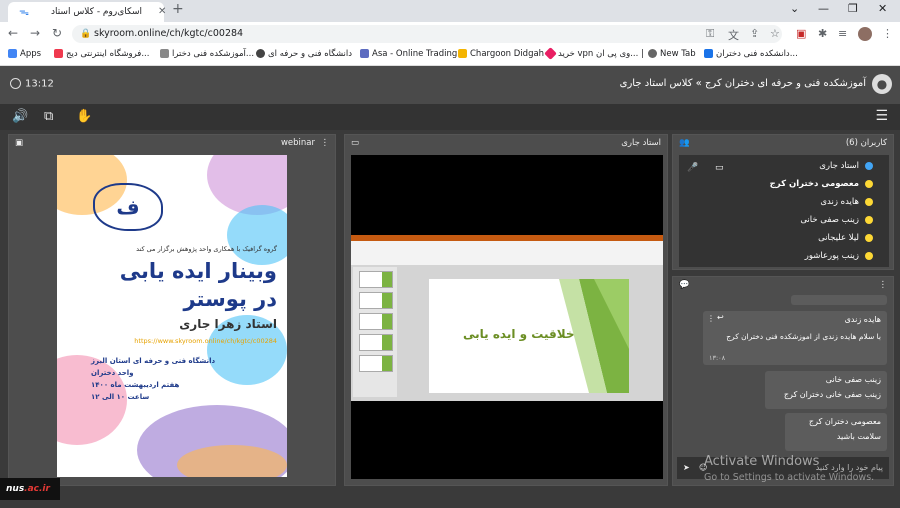 This screenshot has height=508, width=900. I want to click on user-item: استاد جاری, so click(846, 166).